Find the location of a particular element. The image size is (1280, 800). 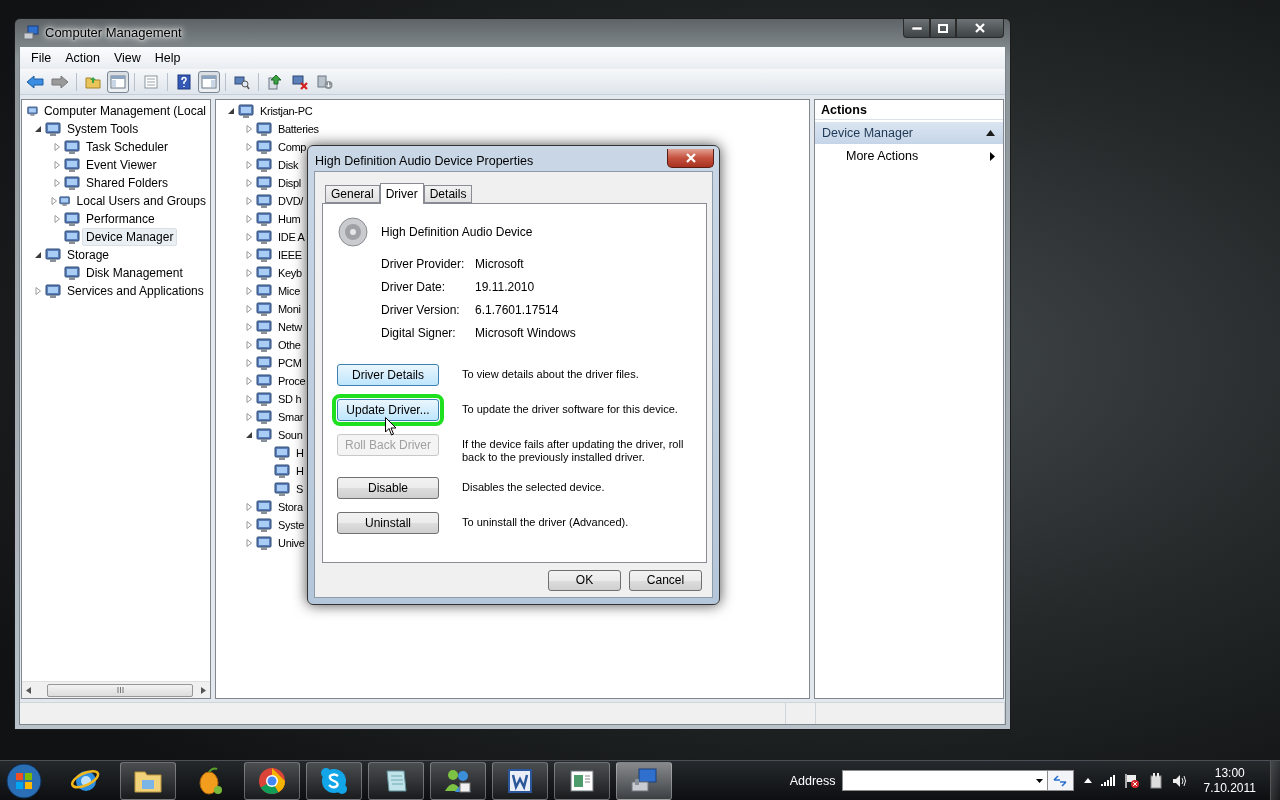

tab: Driver is located at coordinates (401, 193).